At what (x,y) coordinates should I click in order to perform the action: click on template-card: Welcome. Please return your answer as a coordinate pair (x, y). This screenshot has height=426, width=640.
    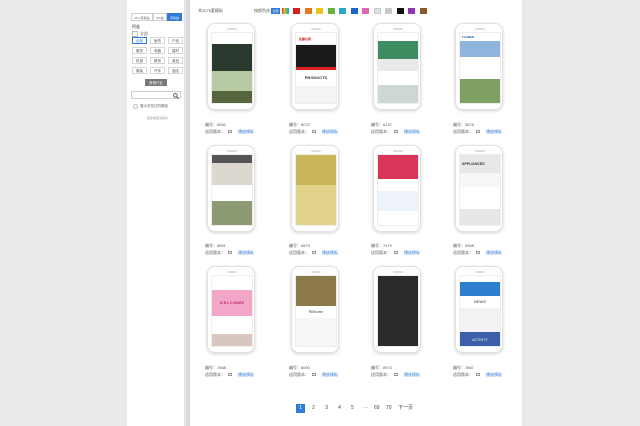
    Looking at the image, I should click on (315, 309).